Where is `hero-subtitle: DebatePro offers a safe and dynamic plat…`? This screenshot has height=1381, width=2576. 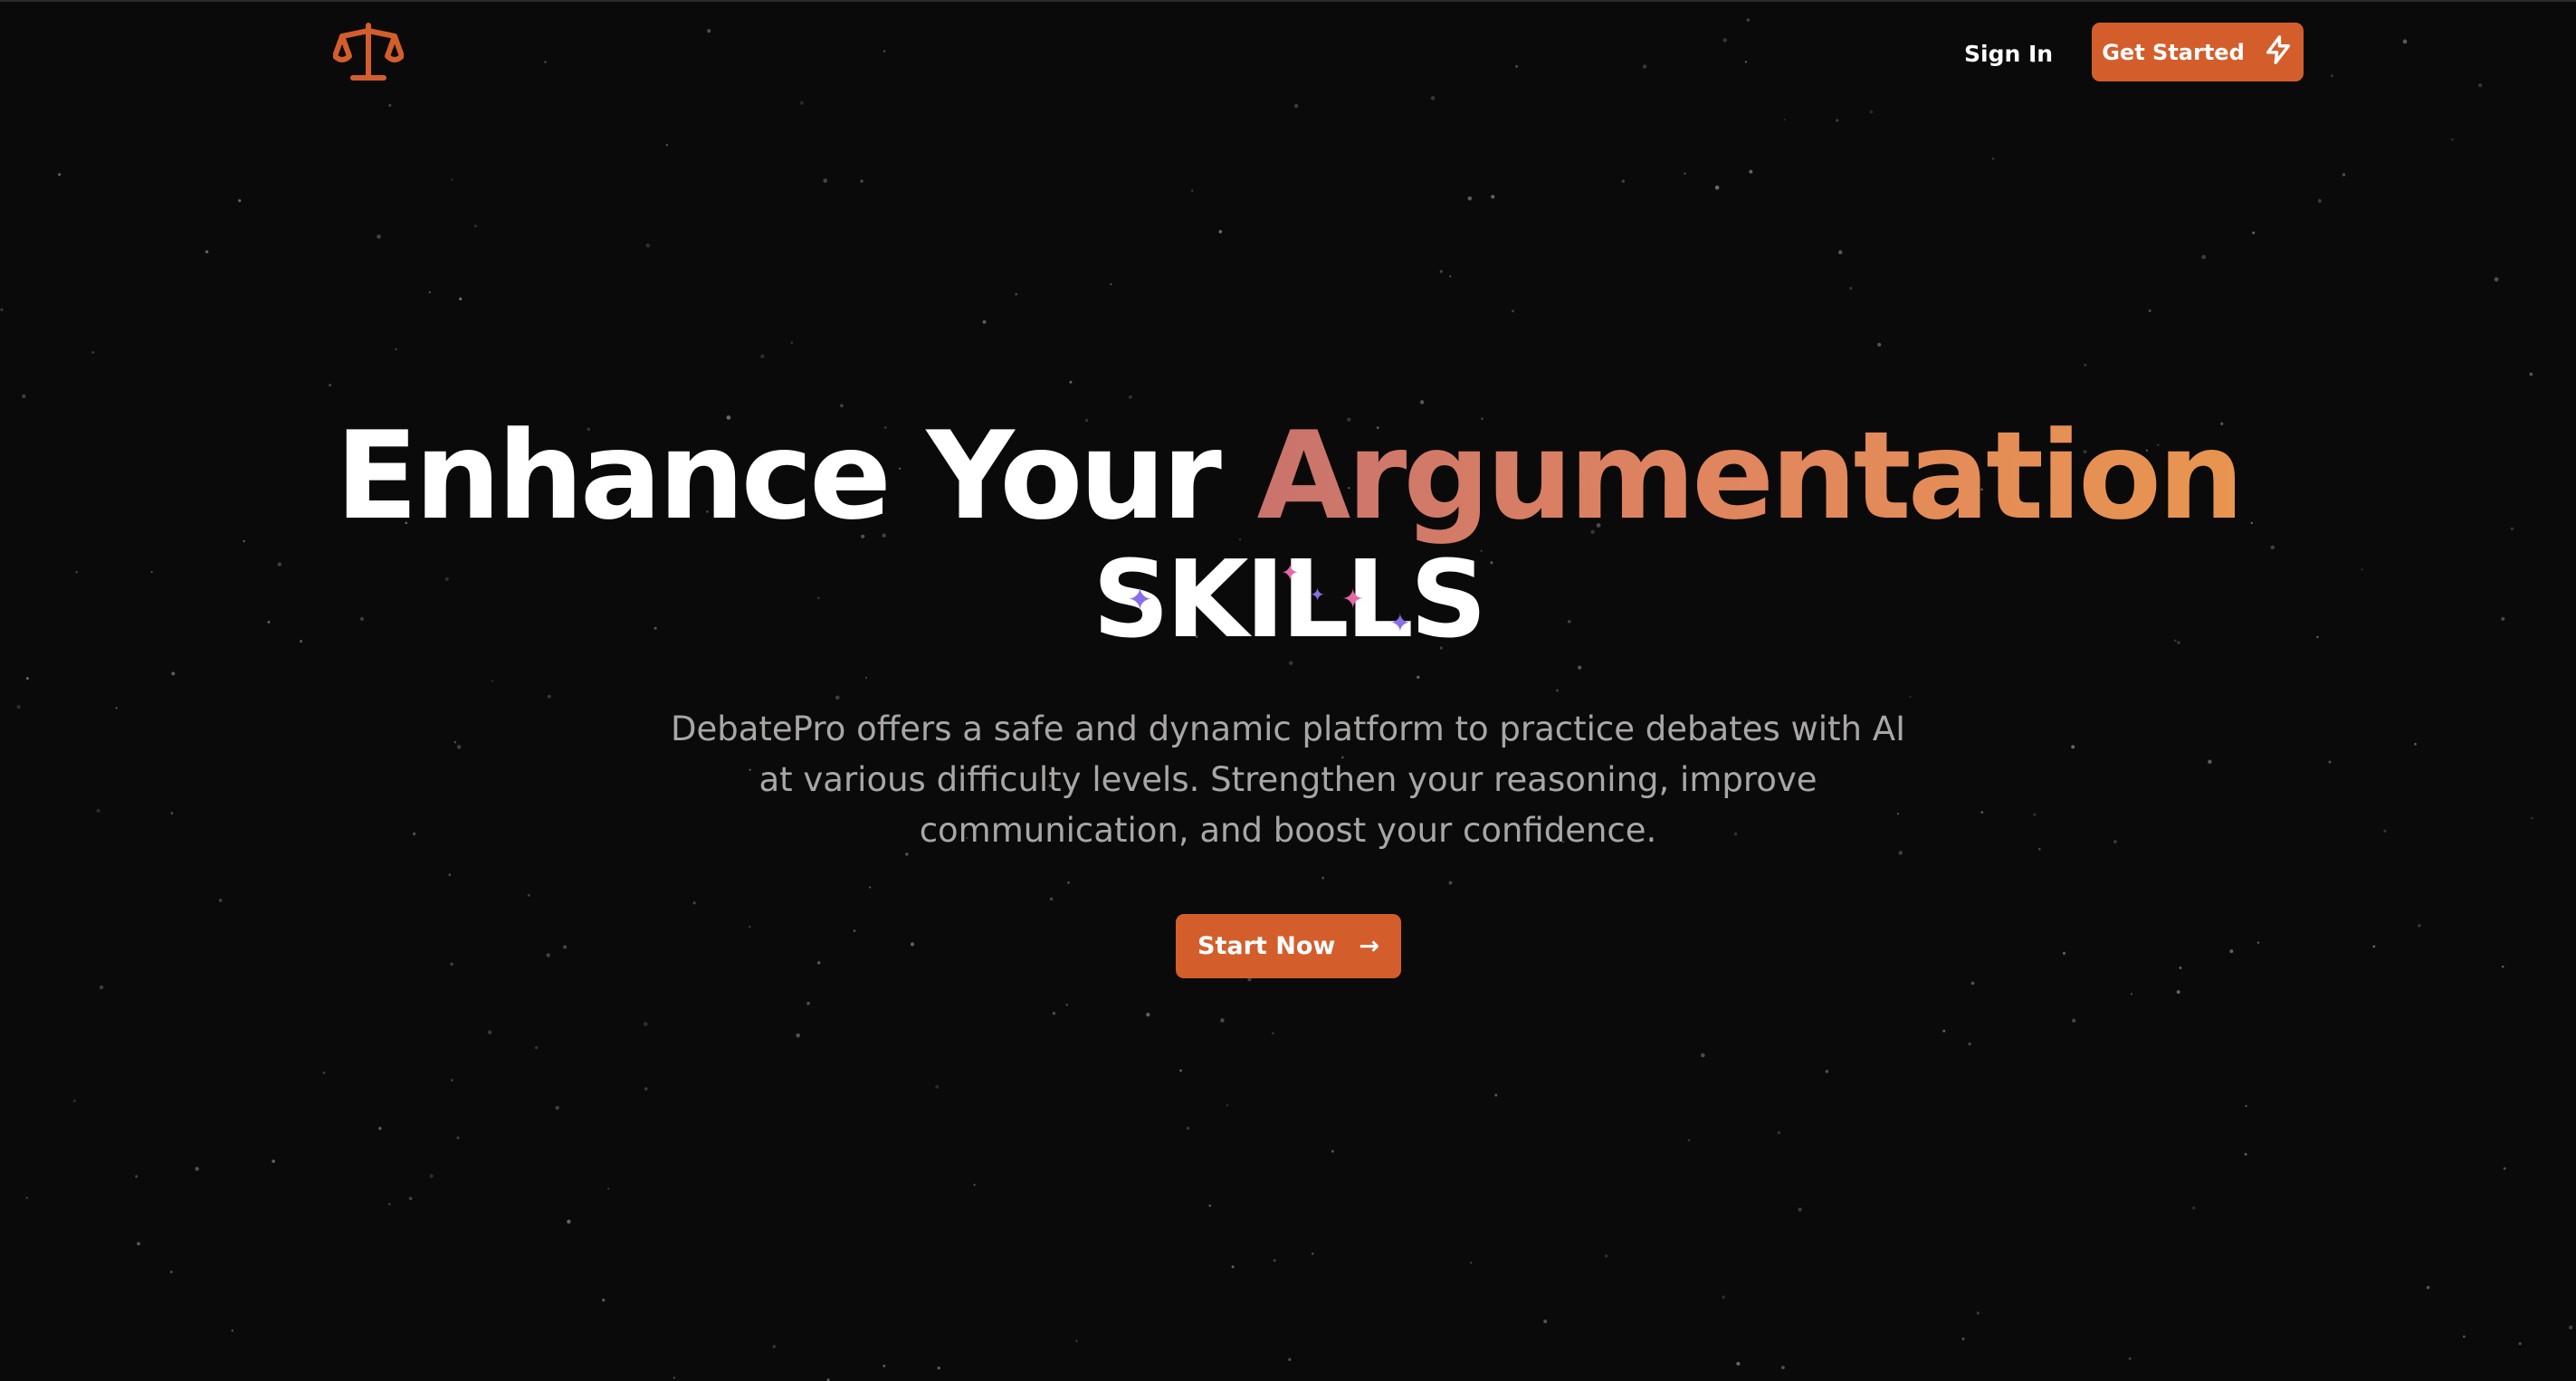
hero-subtitle: DebatePro offers a safe and dynamic plat… is located at coordinates (1288, 780).